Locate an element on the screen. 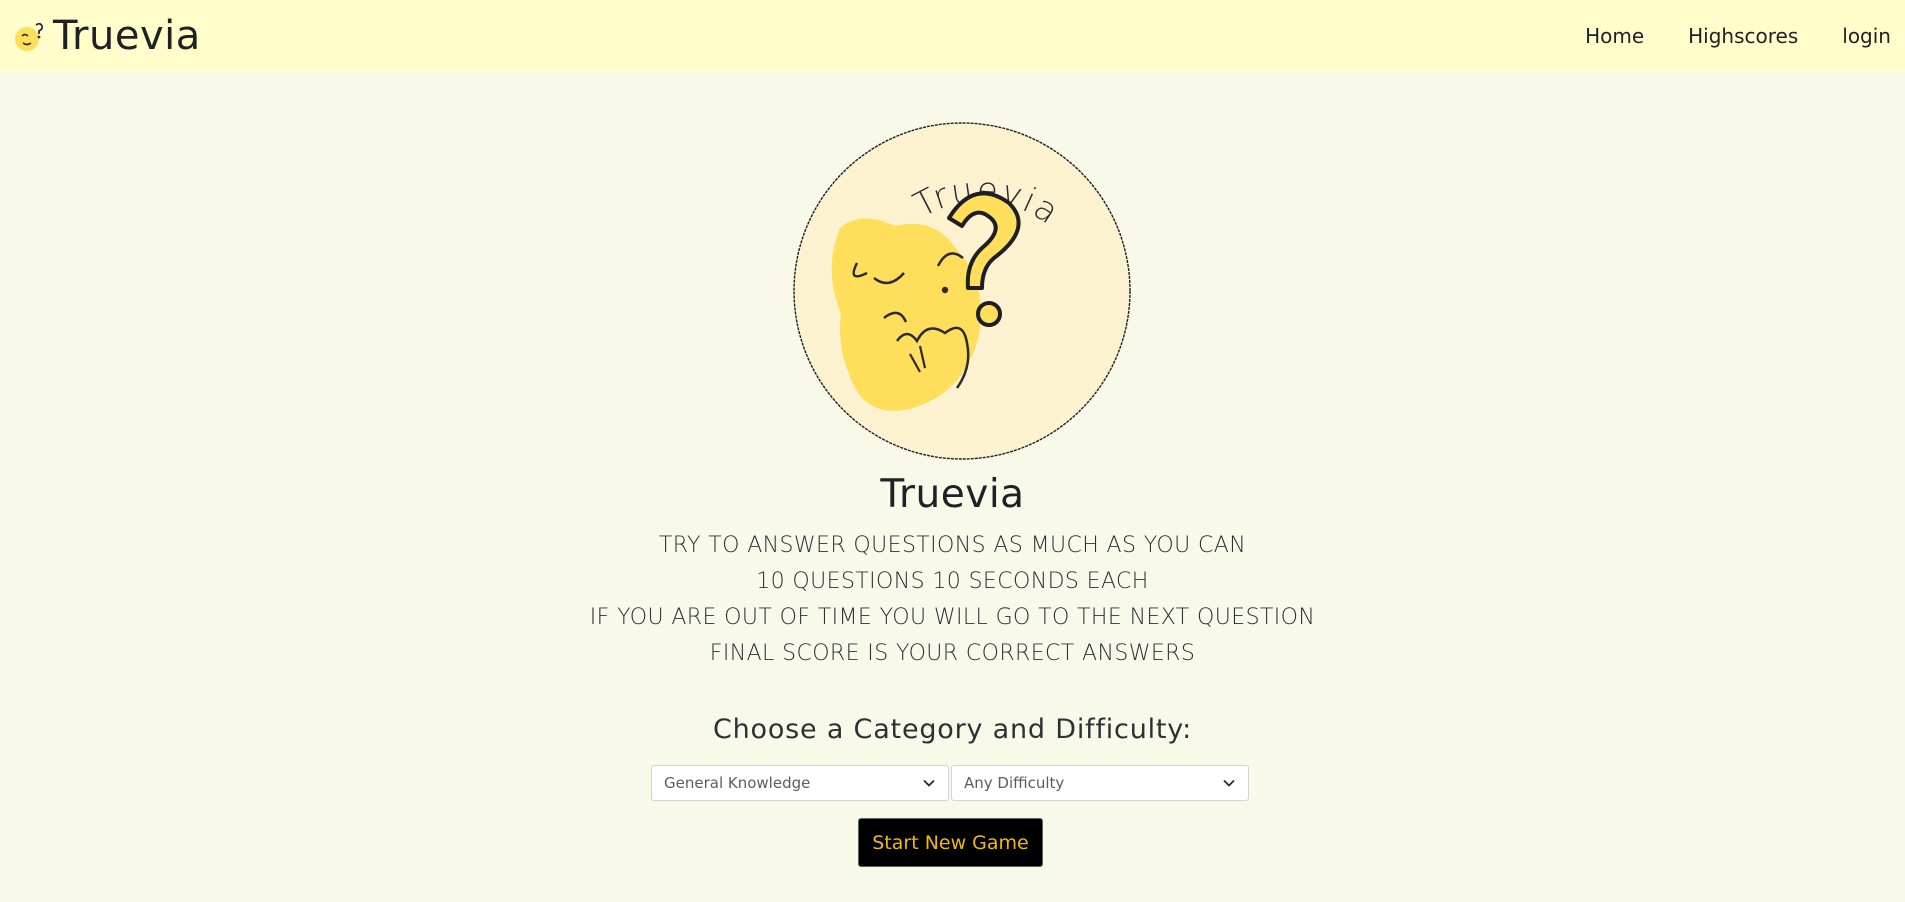 The image size is (1905, 902). nav-links: Home Highscores login is located at coordinates (1716, 36).